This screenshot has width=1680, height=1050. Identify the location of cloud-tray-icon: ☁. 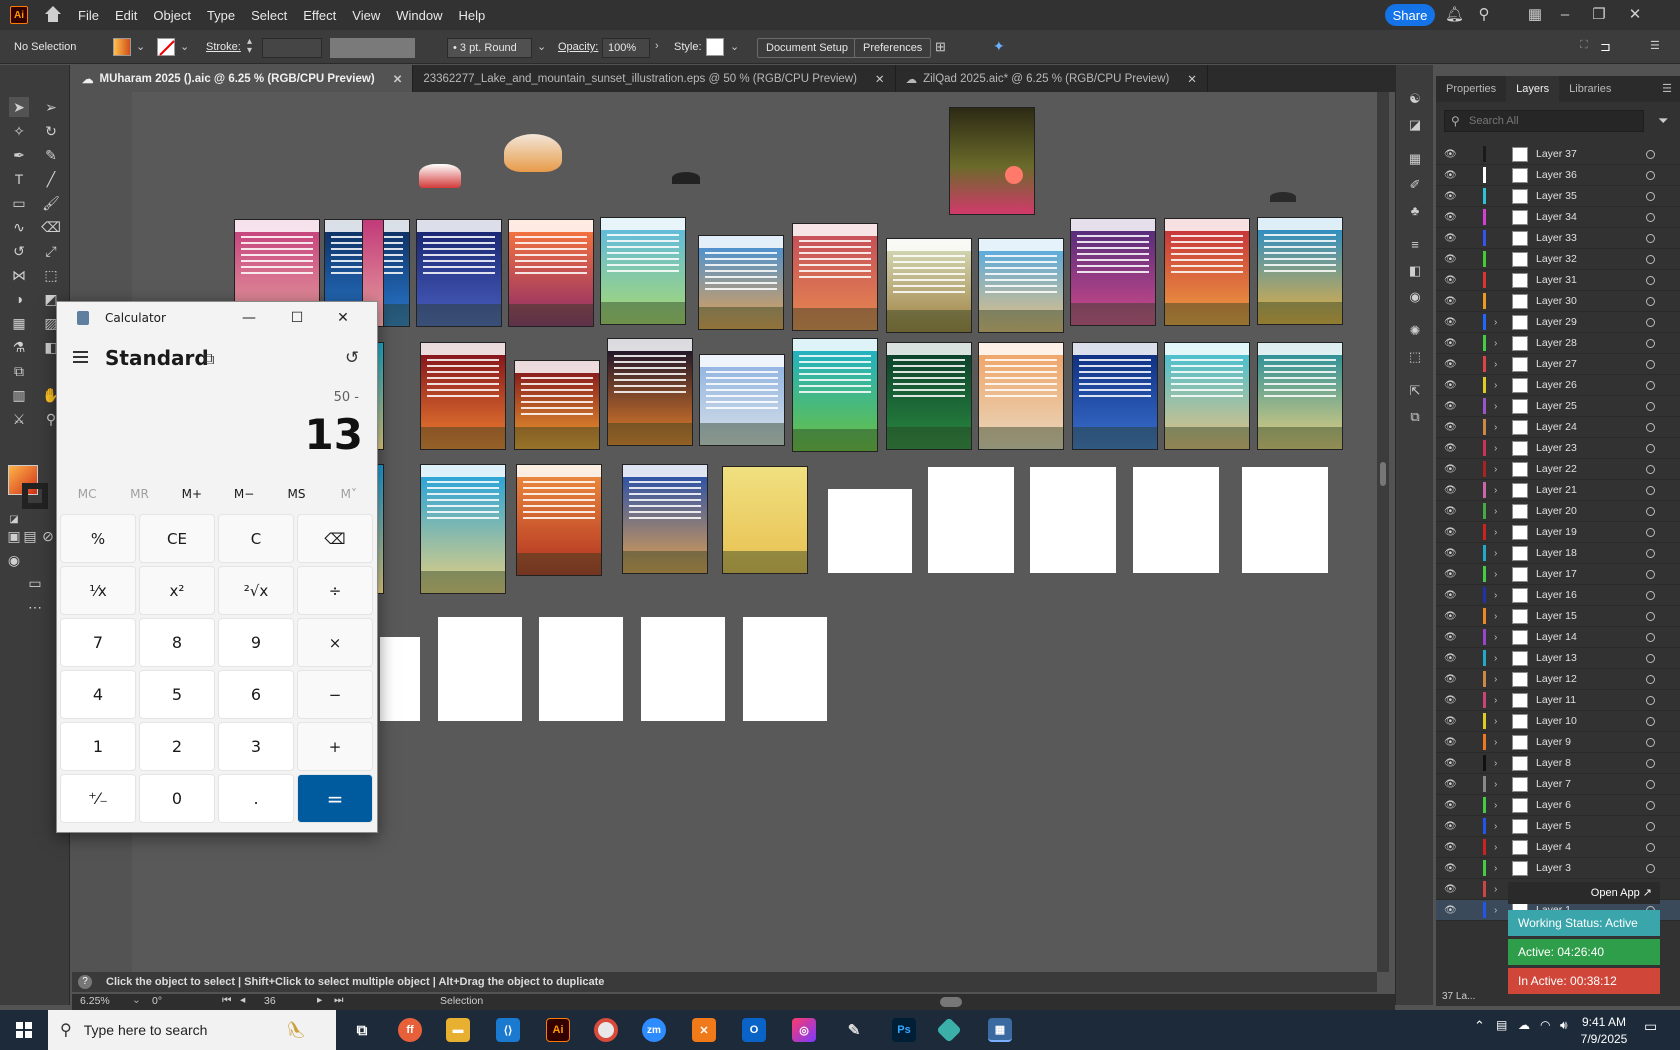
(1524, 1025).